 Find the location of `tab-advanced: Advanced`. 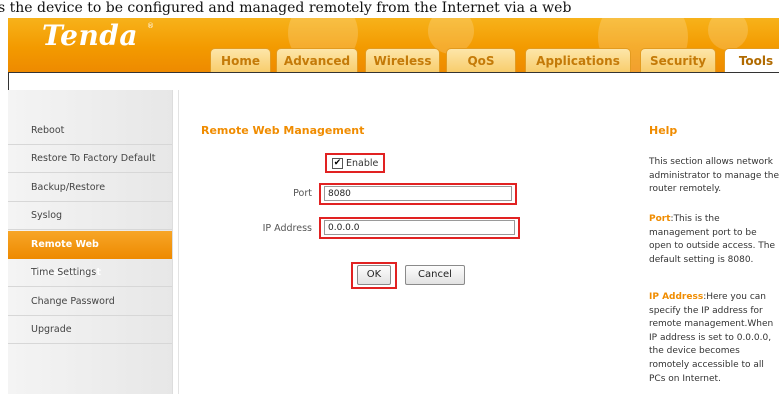

tab-advanced: Advanced is located at coordinates (317, 60).